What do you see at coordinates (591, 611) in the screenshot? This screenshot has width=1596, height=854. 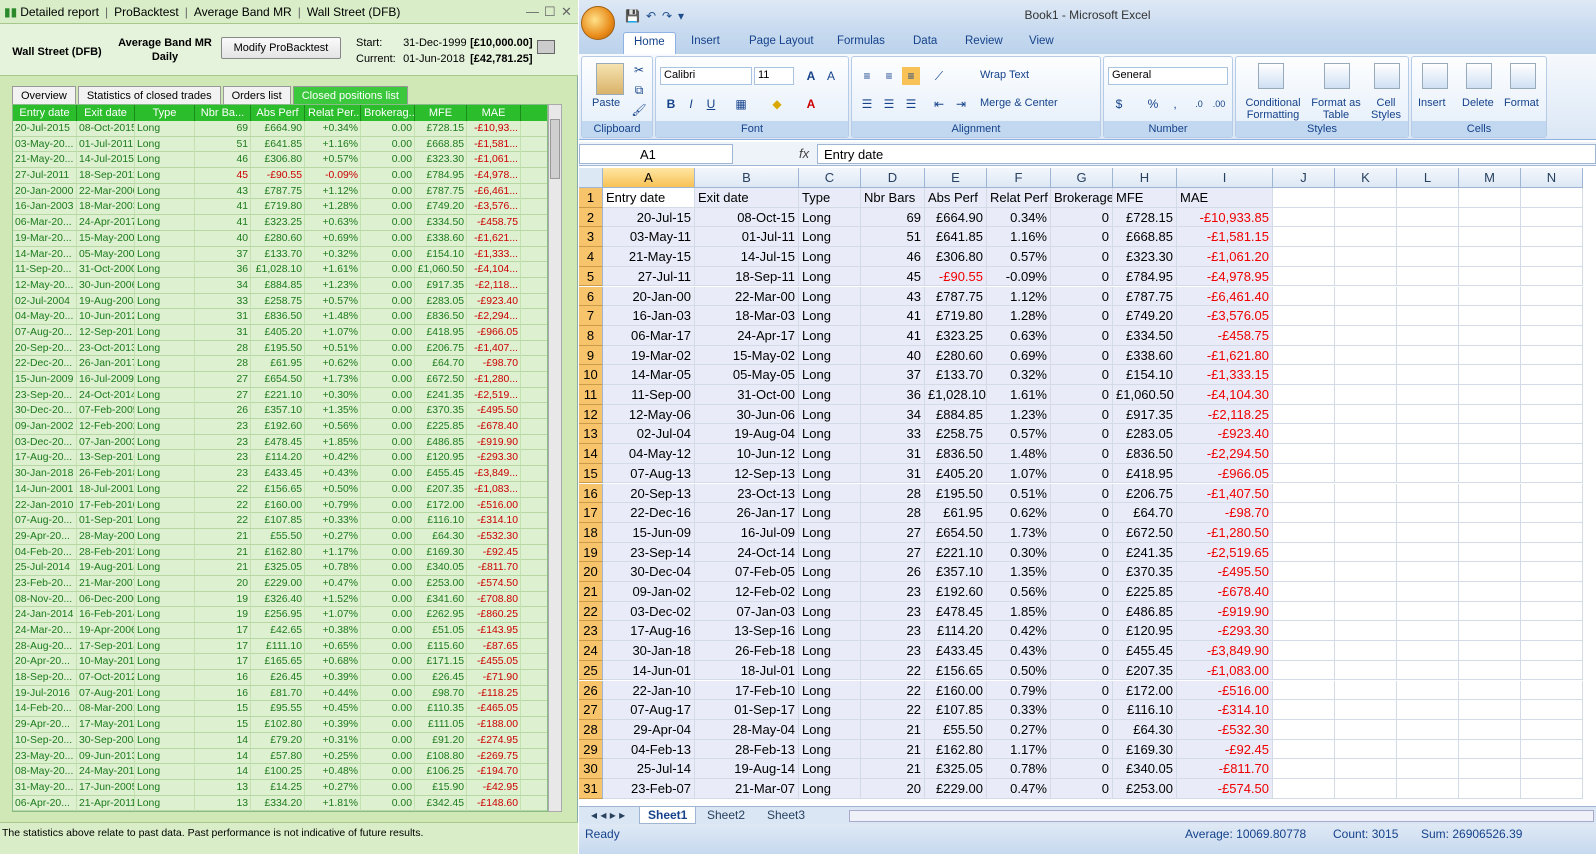 I see `row-header: 22` at bounding box center [591, 611].